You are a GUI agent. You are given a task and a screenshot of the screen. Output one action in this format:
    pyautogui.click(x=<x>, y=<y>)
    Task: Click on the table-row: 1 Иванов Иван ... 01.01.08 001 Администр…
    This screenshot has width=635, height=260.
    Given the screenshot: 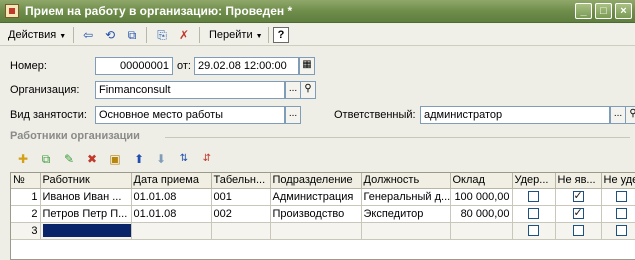 What is the action you would take?
    pyautogui.click(x=323, y=197)
    